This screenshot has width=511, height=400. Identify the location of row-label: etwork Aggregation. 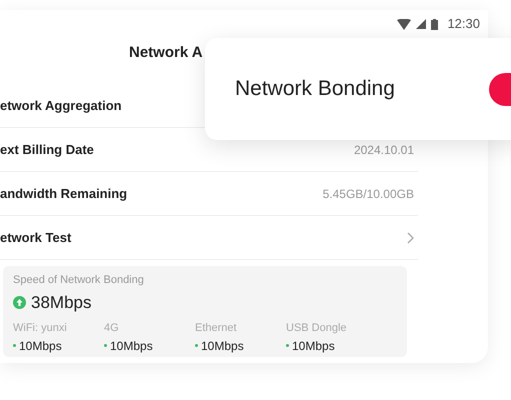
(61, 105).